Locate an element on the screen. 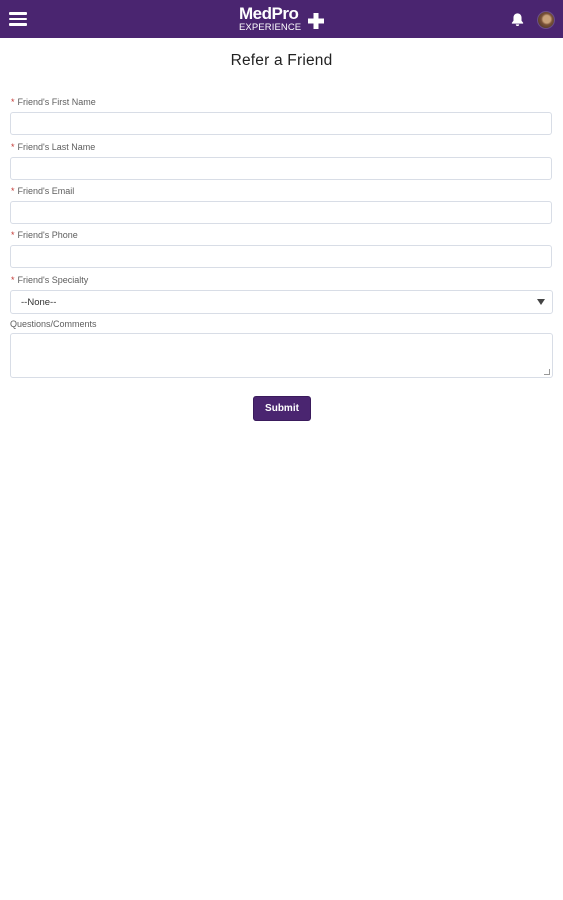  specialty-label-text: Friend's Specialty is located at coordinates (53, 280).